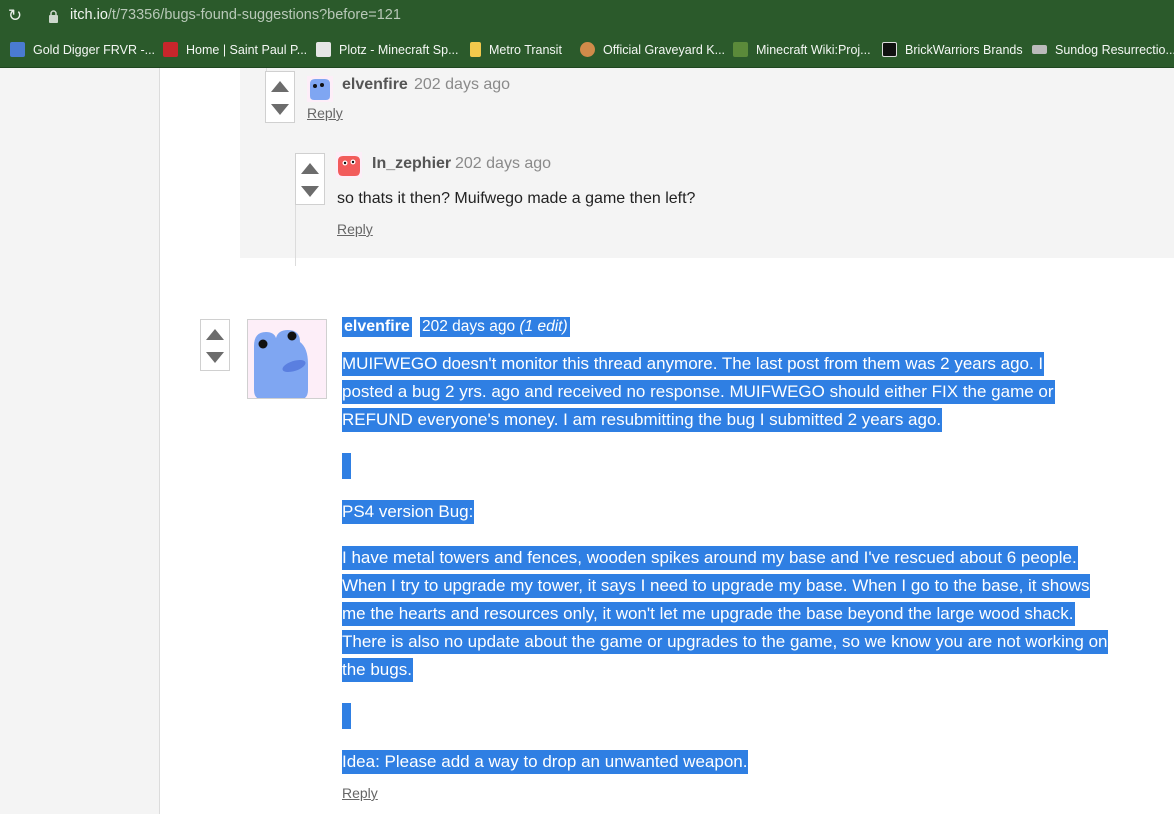 This screenshot has width=1174, height=814. Describe the element at coordinates (80, 441) in the screenshot. I see `left-gutter` at that location.